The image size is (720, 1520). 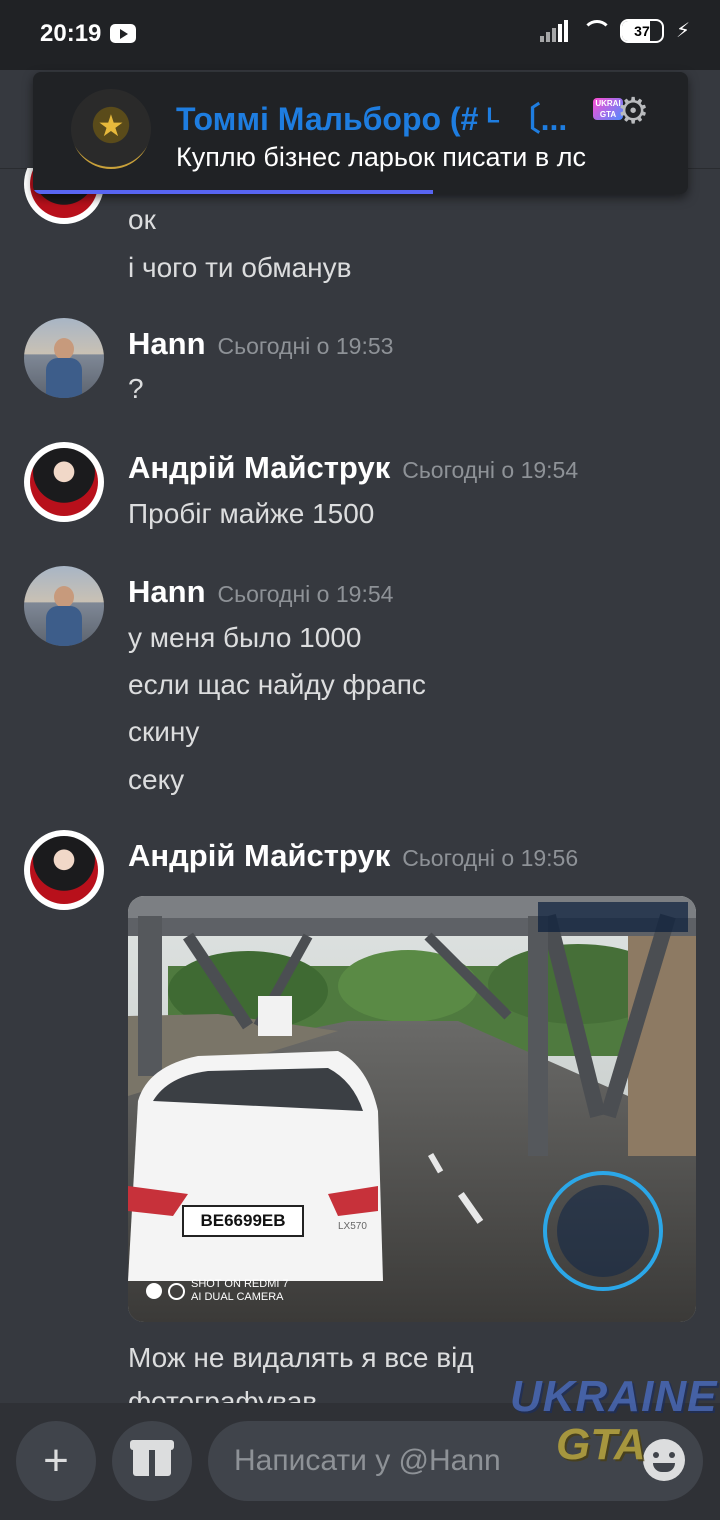 I want to click on status-bar: 20:19 37 ⚡, so click(x=360, y=35).